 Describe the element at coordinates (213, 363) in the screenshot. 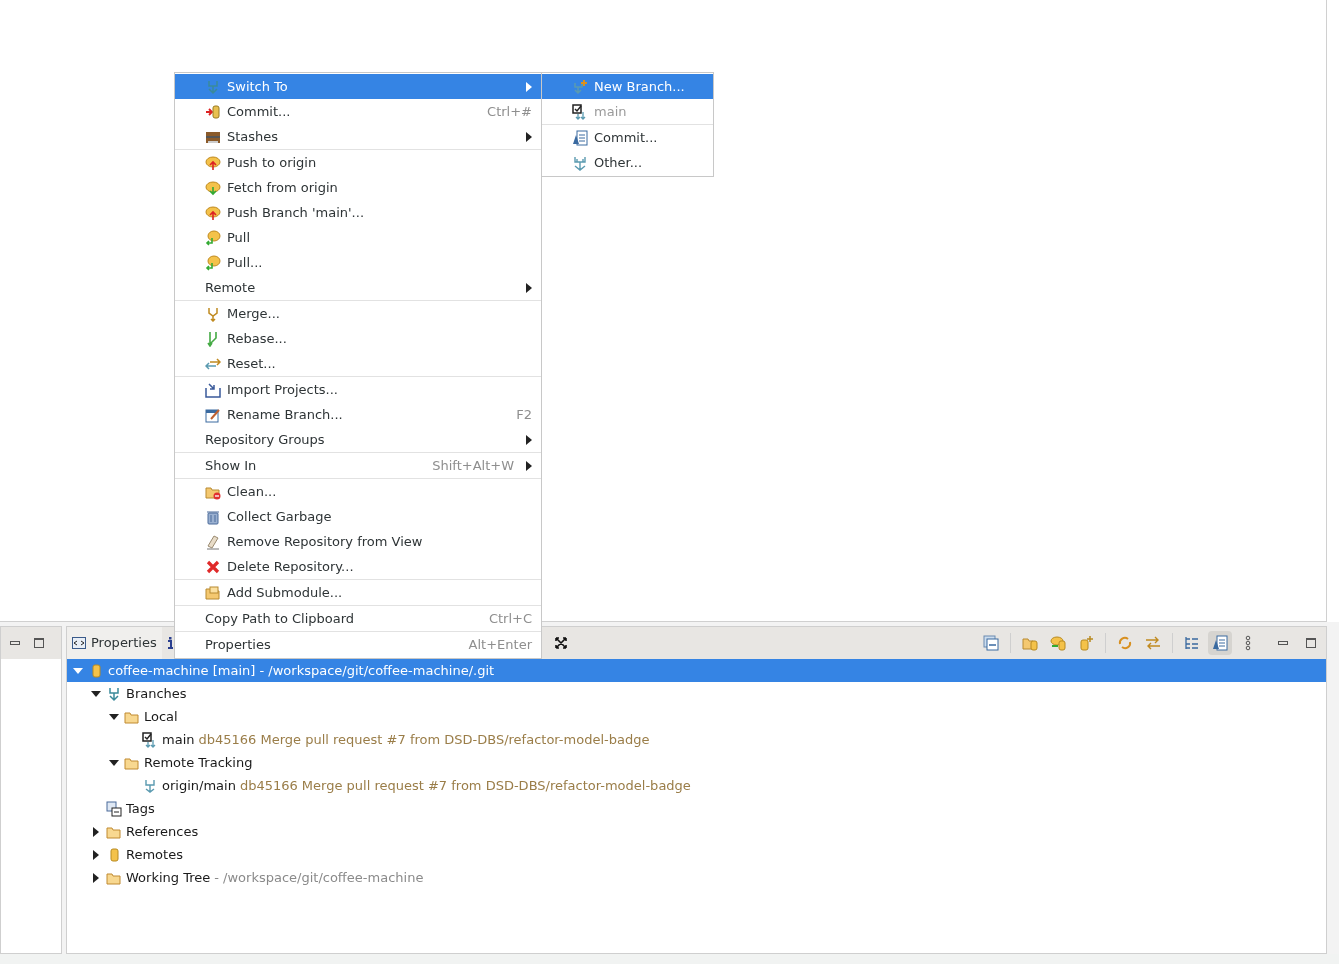

I see `reset-icon` at that location.